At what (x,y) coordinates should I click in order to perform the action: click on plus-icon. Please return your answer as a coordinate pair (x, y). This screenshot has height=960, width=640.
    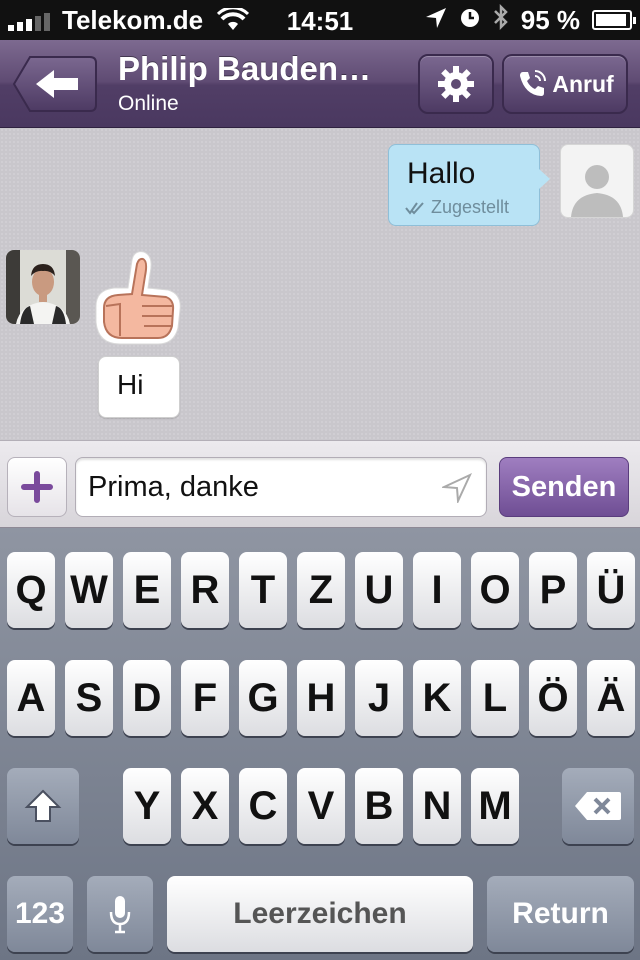
    Looking at the image, I should click on (37, 487).